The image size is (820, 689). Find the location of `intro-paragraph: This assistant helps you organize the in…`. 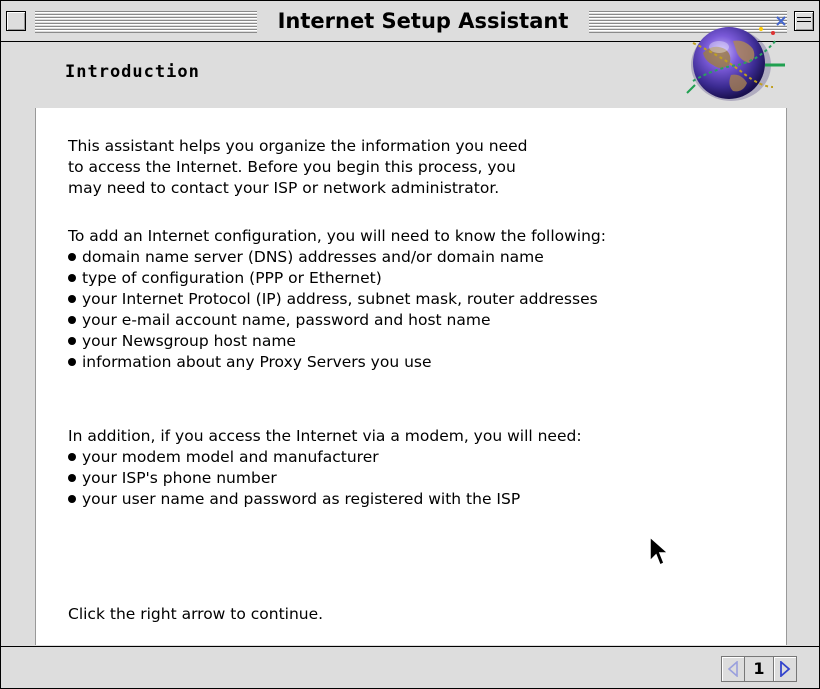

intro-paragraph: This assistant helps you organize the in… is located at coordinates (298, 167).